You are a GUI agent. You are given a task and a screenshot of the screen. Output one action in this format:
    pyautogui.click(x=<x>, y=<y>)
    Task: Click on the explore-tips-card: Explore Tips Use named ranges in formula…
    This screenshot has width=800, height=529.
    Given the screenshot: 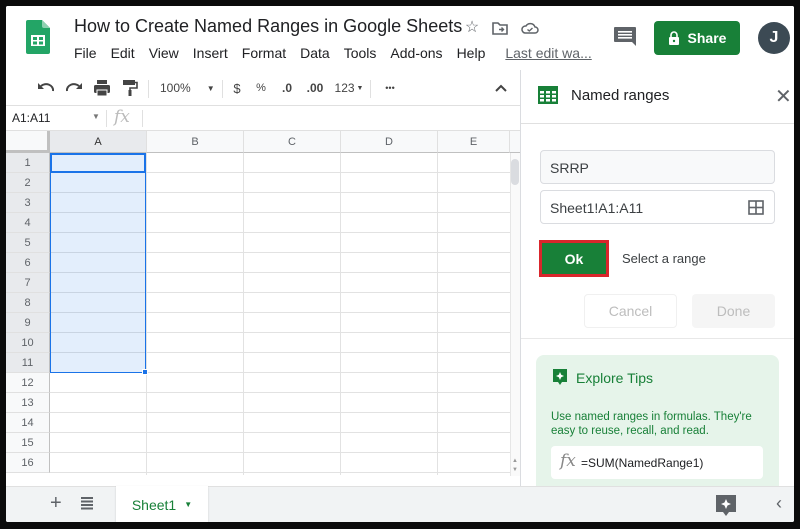 What is the action you would take?
    pyautogui.click(x=657, y=430)
    